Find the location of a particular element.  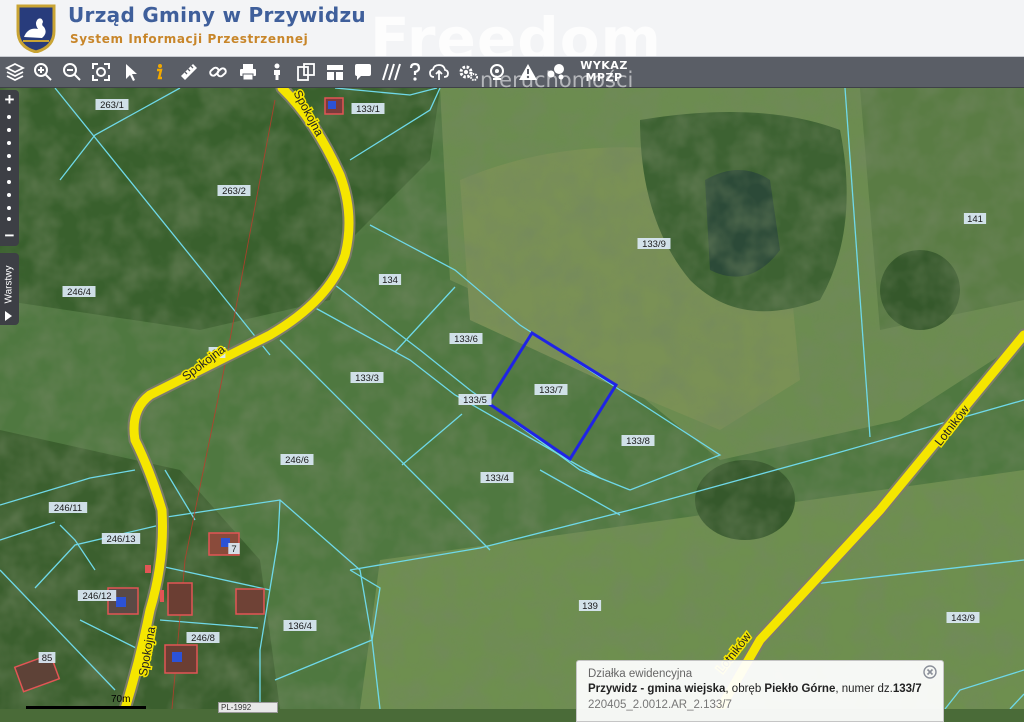

info-button is located at coordinates (159, 72).